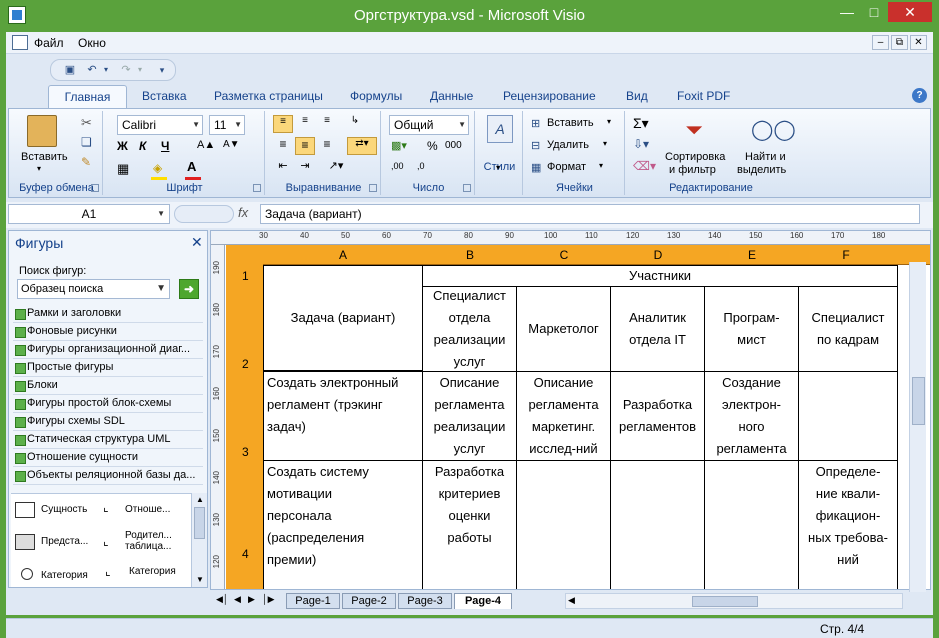 The image size is (939, 638). What do you see at coordinates (469, 329) in the screenshot?
I see `cell-b2: Специалист отдела реализации услуг` at bounding box center [469, 329].